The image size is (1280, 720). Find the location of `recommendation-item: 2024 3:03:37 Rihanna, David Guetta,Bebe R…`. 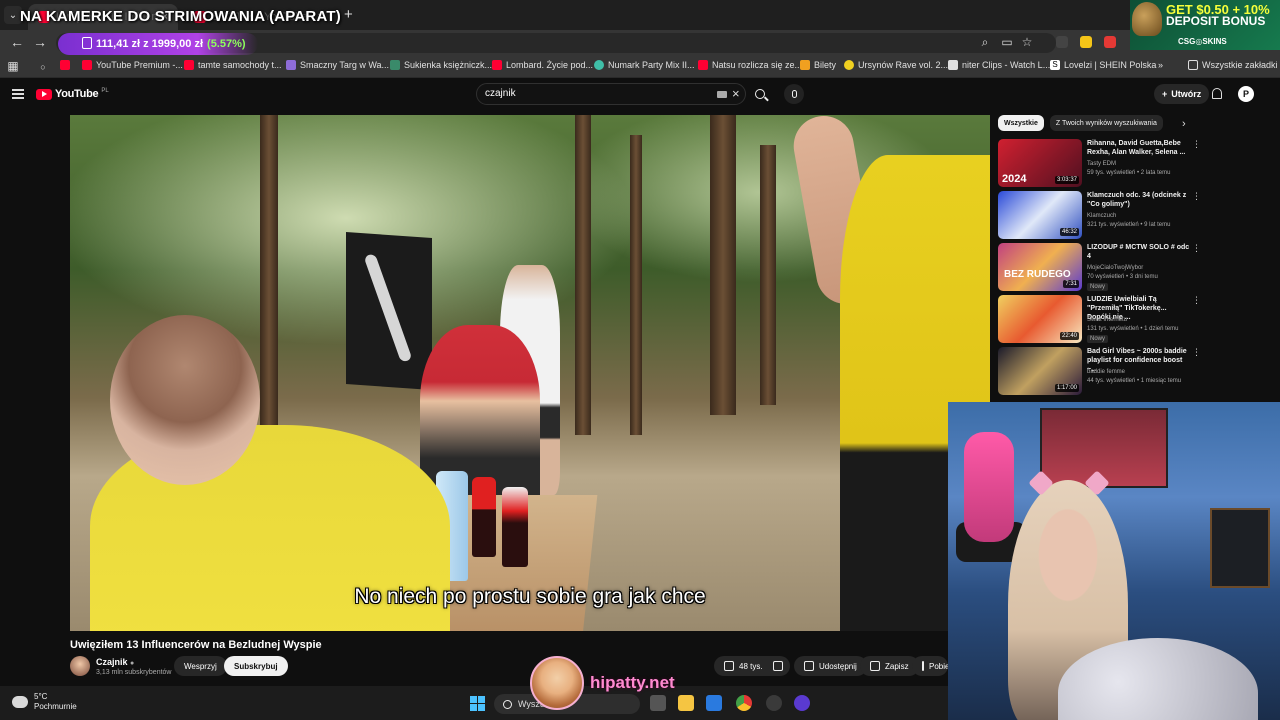

recommendation-item: 2024 3:03:37 Rihanna, David Guetta,Bebe R… is located at coordinates (1099, 164).